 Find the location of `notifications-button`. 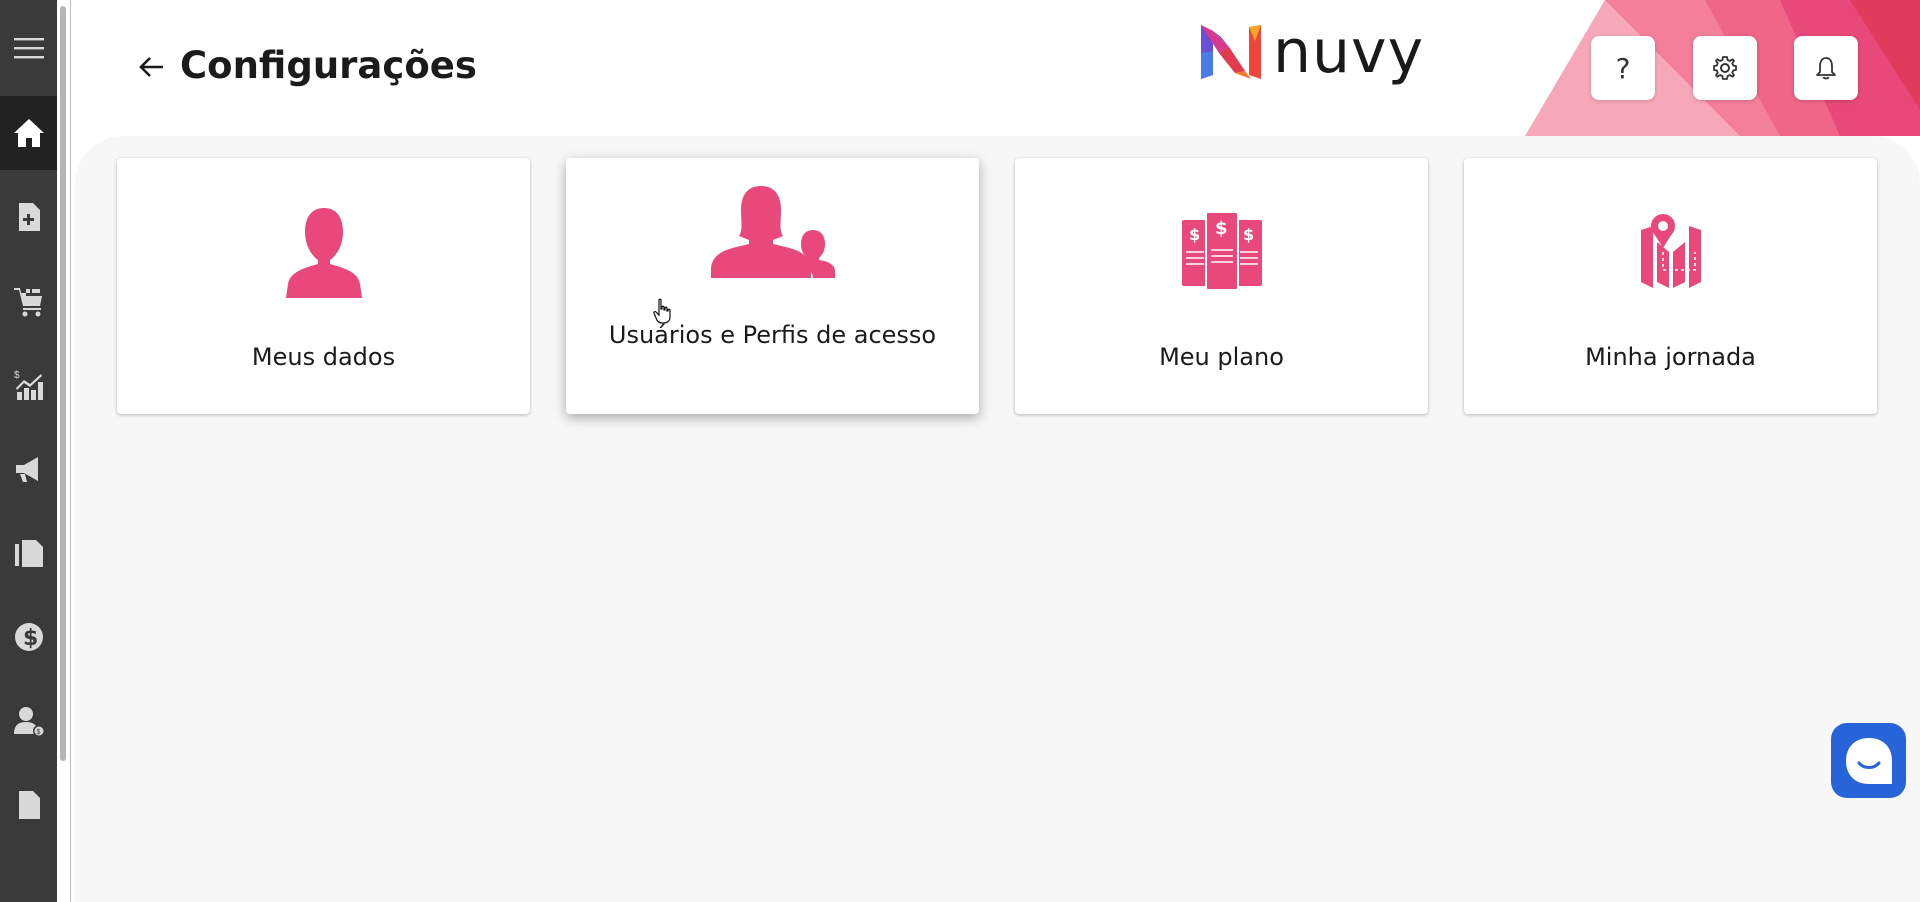

notifications-button is located at coordinates (1826, 68).